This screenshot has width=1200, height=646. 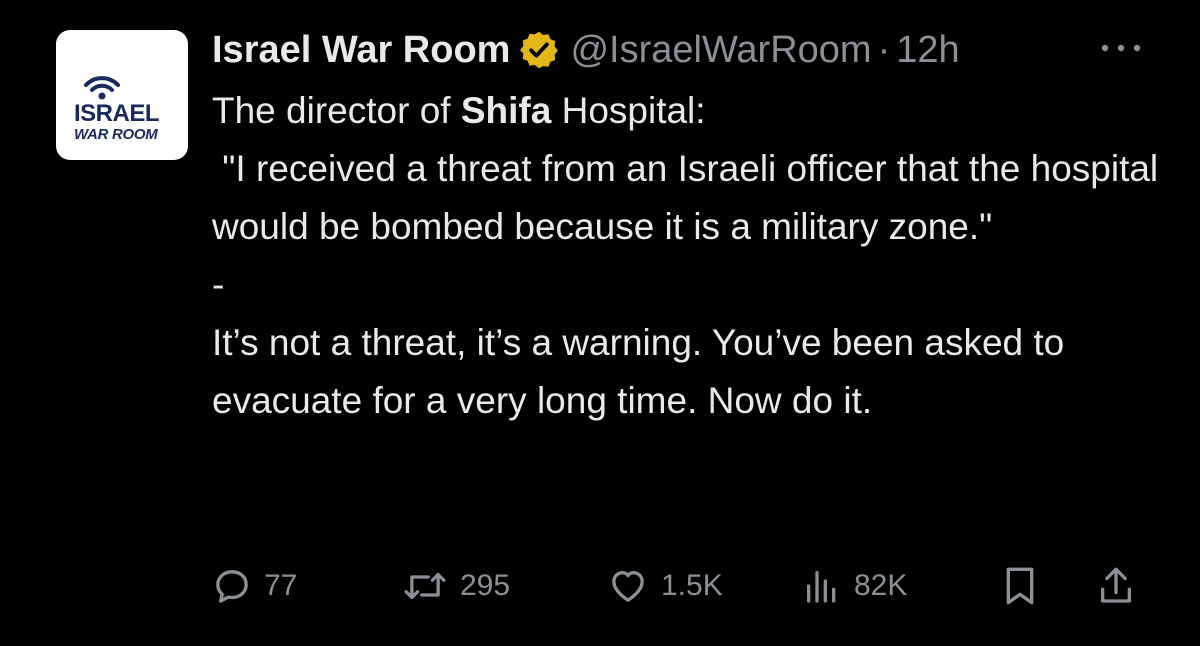 What do you see at coordinates (720, 50) in the screenshot?
I see `user-handle: @IsraelWarRoom` at bounding box center [720, 50].